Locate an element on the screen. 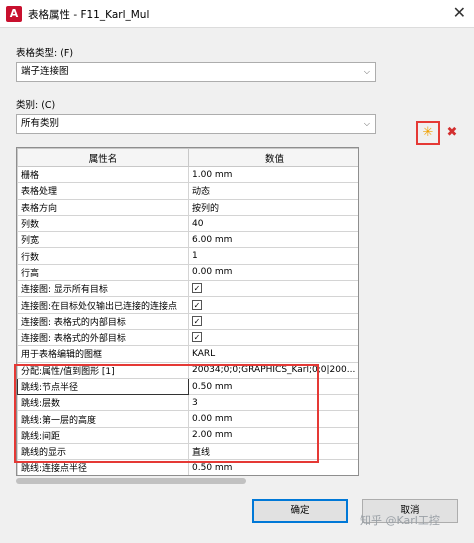 The width and height of the screenshot is (474, 543). delete-x-icon: ✖ is located at coordinates (452, 132).